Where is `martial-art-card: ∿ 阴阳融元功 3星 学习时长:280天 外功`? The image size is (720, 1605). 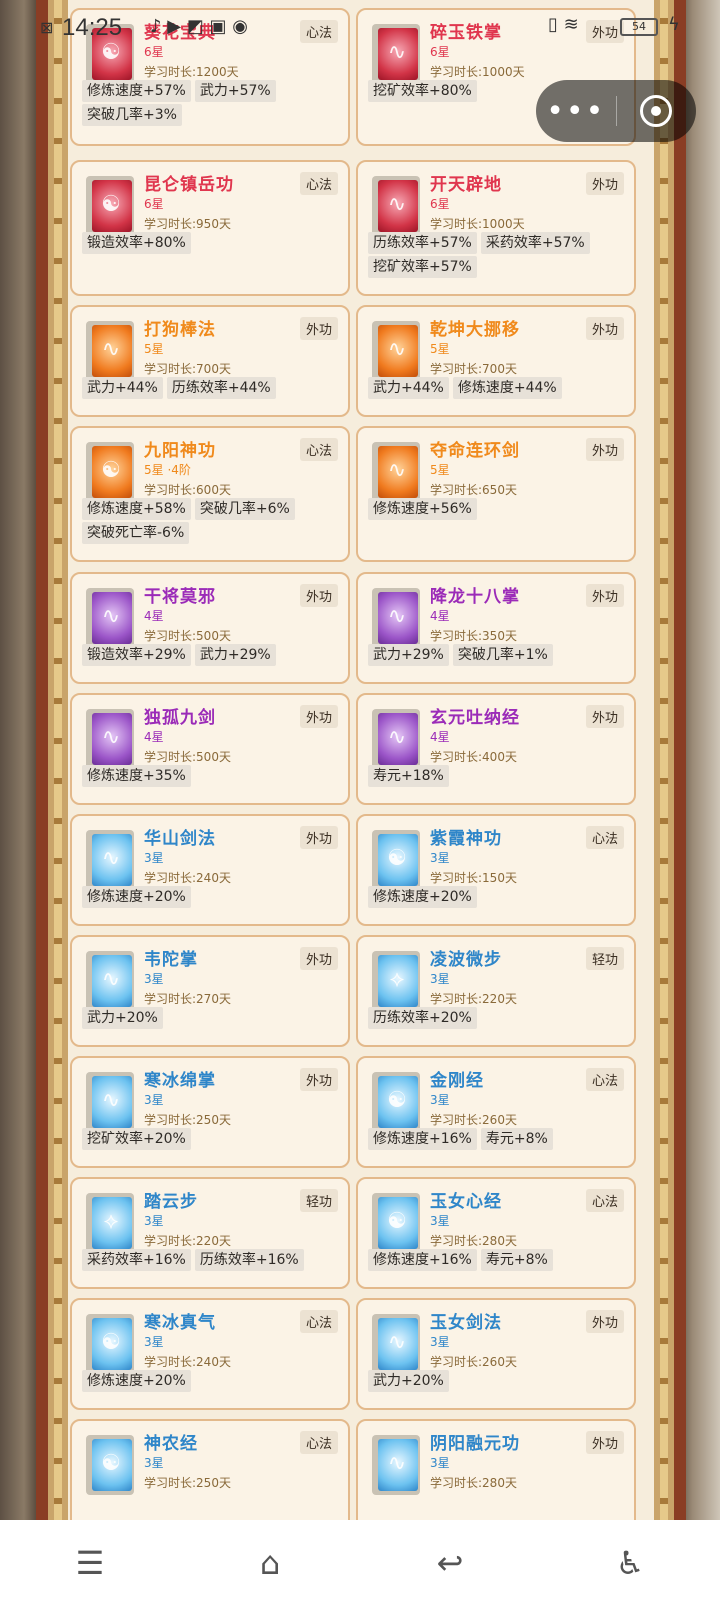
martial-art-card: ∿ 阴阳融元功 3星 学习时长:280天 外功 is located at coordinates (496, 1475).